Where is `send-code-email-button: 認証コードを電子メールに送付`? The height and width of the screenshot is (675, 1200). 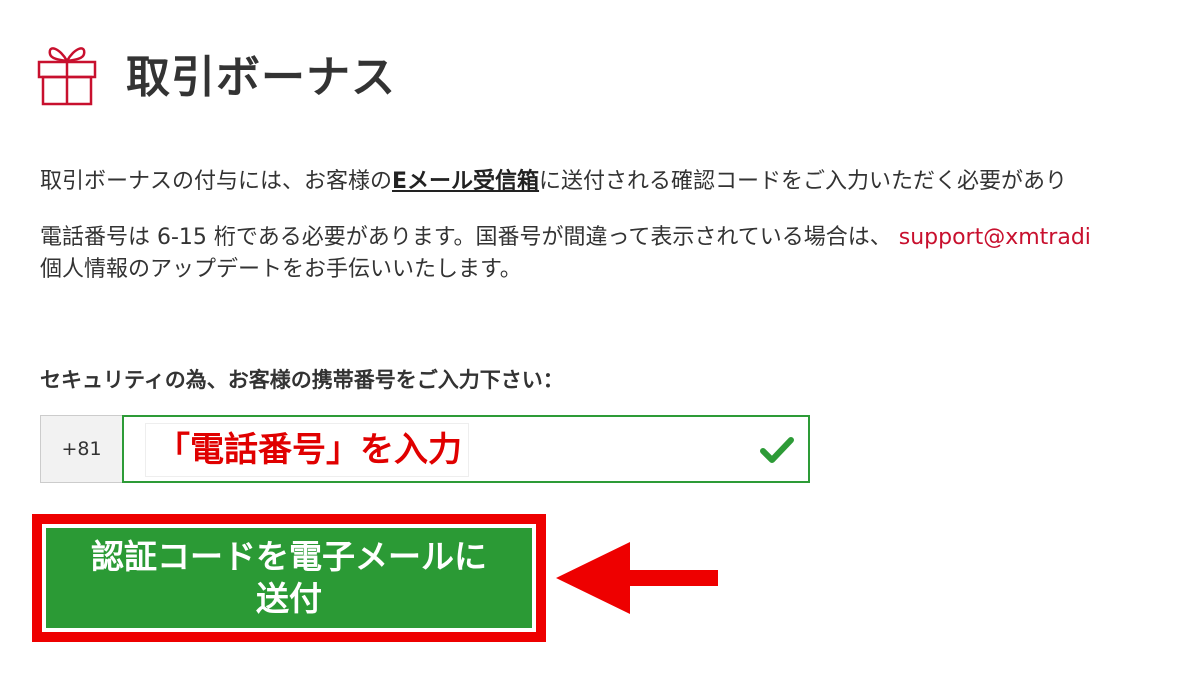 send-code-email-button: 認証コードを電子メールに送付 is located at coordinates (289, 578).